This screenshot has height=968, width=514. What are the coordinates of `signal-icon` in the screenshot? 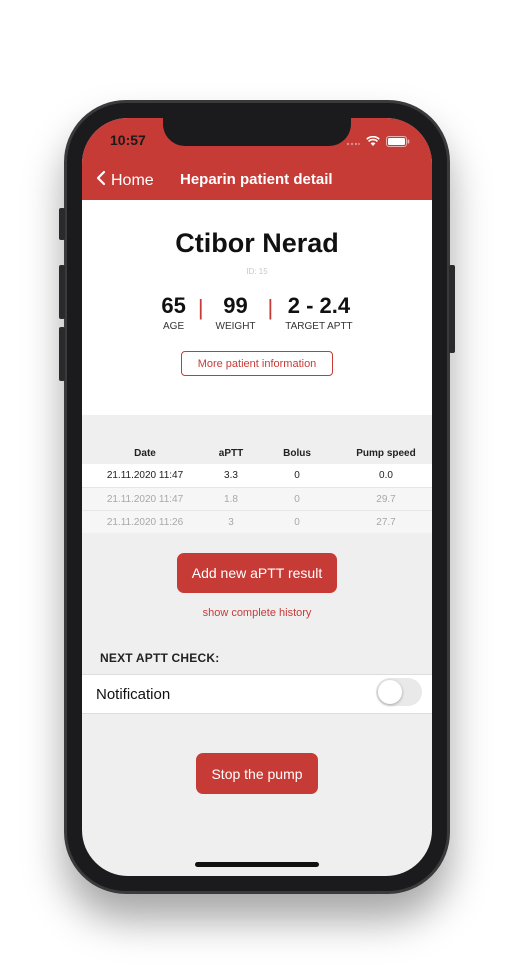 It's located at (353, 143).